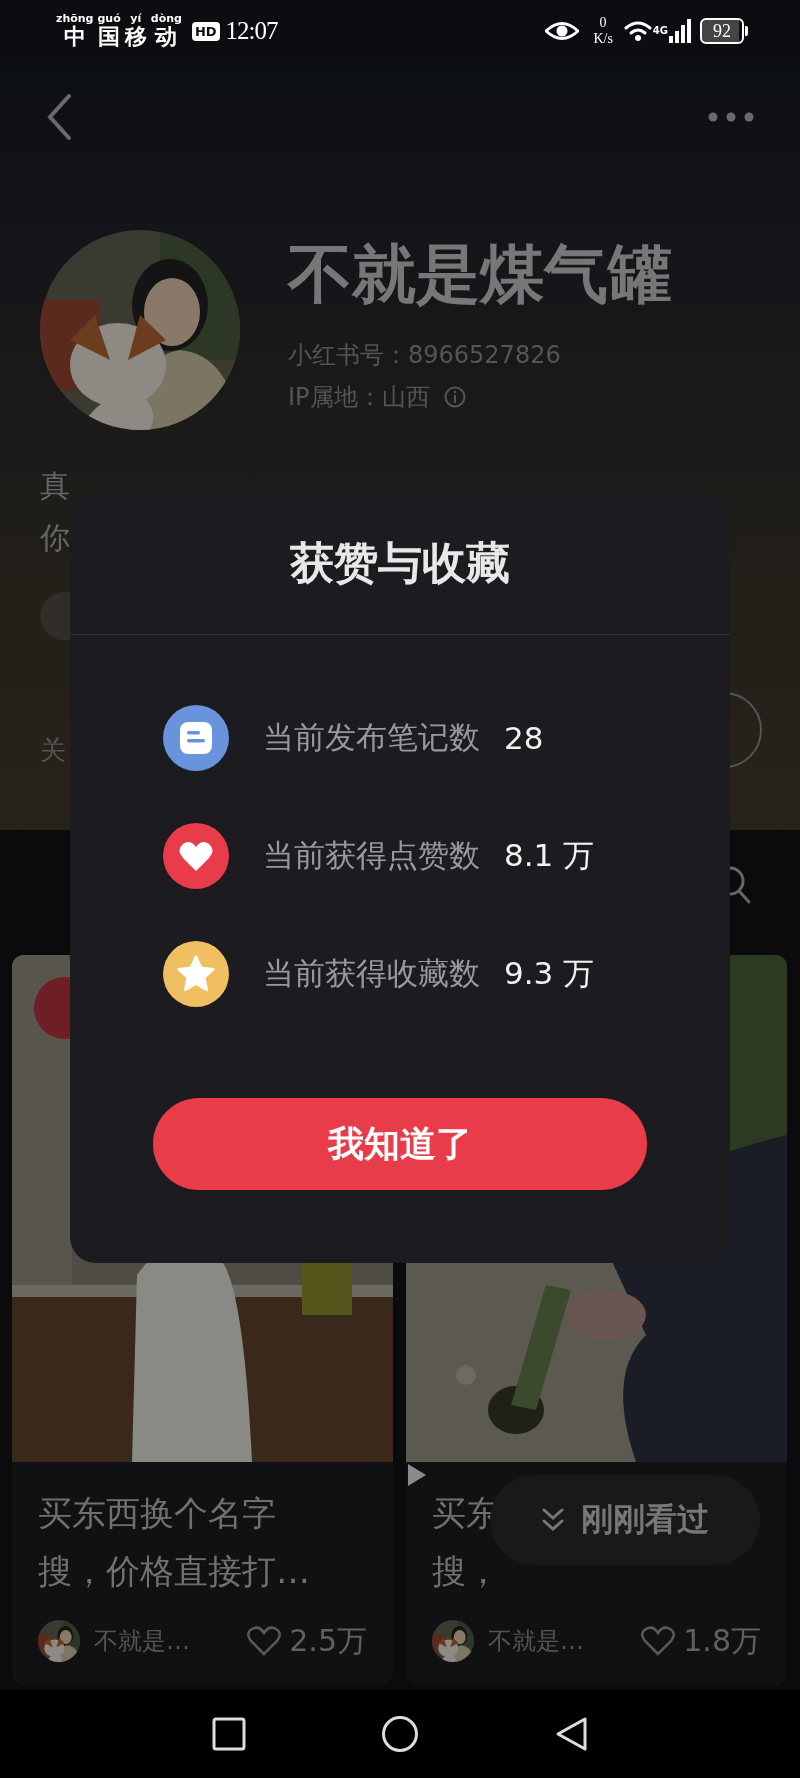 The image size is (800, 1778). I want to click on stat-value: 9.3 万, so click(549, 973).